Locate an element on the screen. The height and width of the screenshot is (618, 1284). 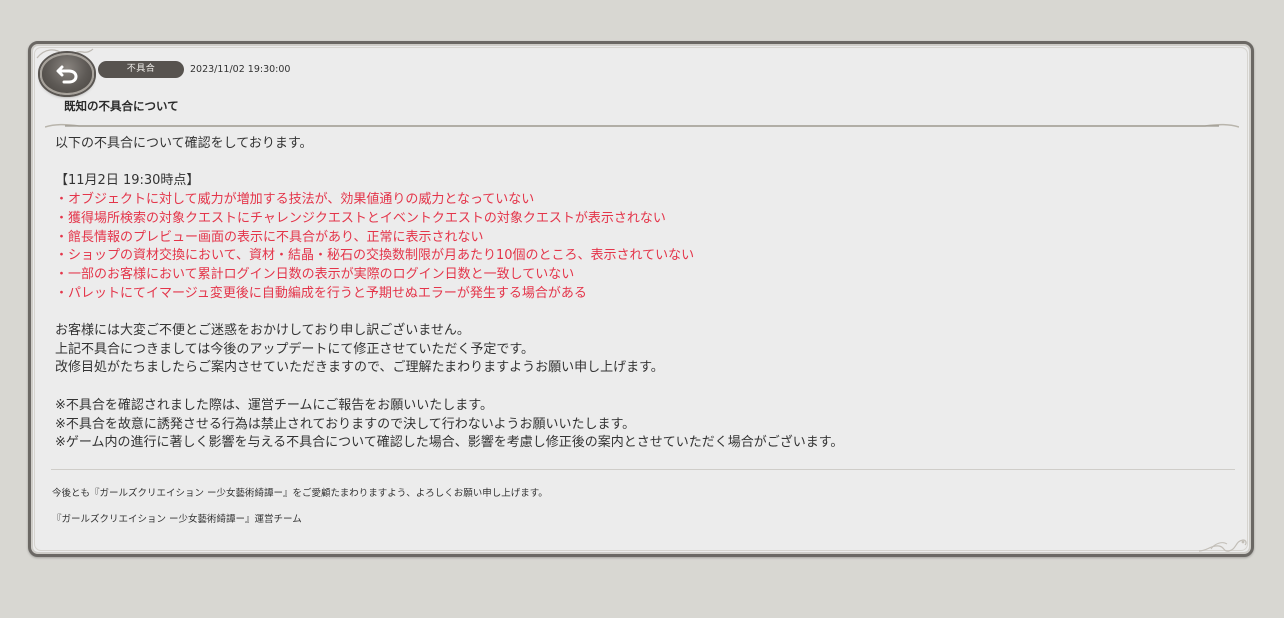
intro-text: 以下の不具合について確認をしております。 is located at coordinates (184, 143).